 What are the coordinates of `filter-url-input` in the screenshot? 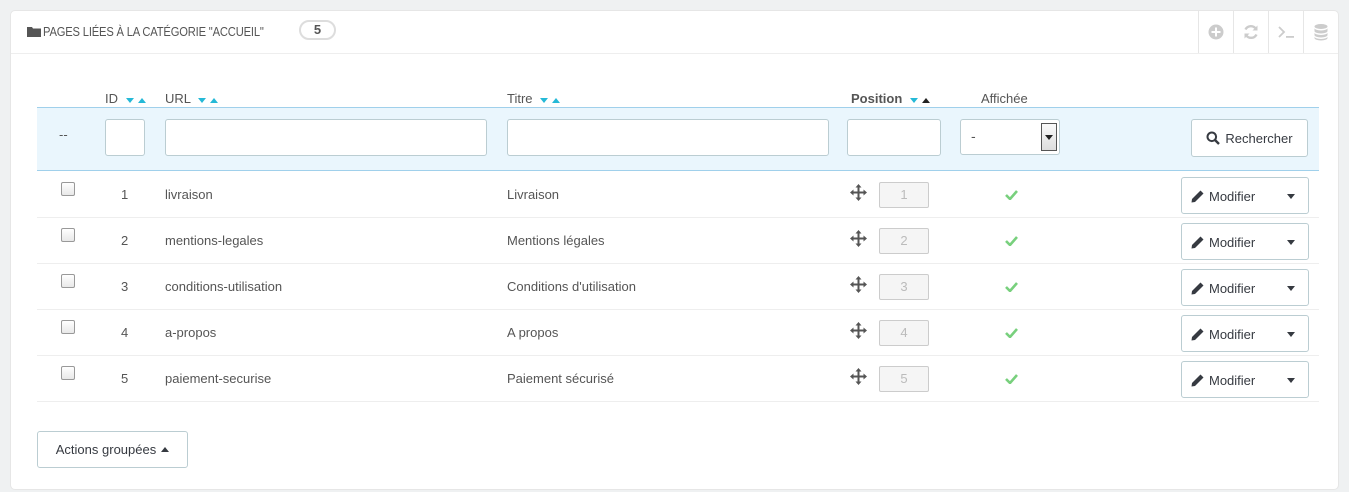 It's located at (326, 137).